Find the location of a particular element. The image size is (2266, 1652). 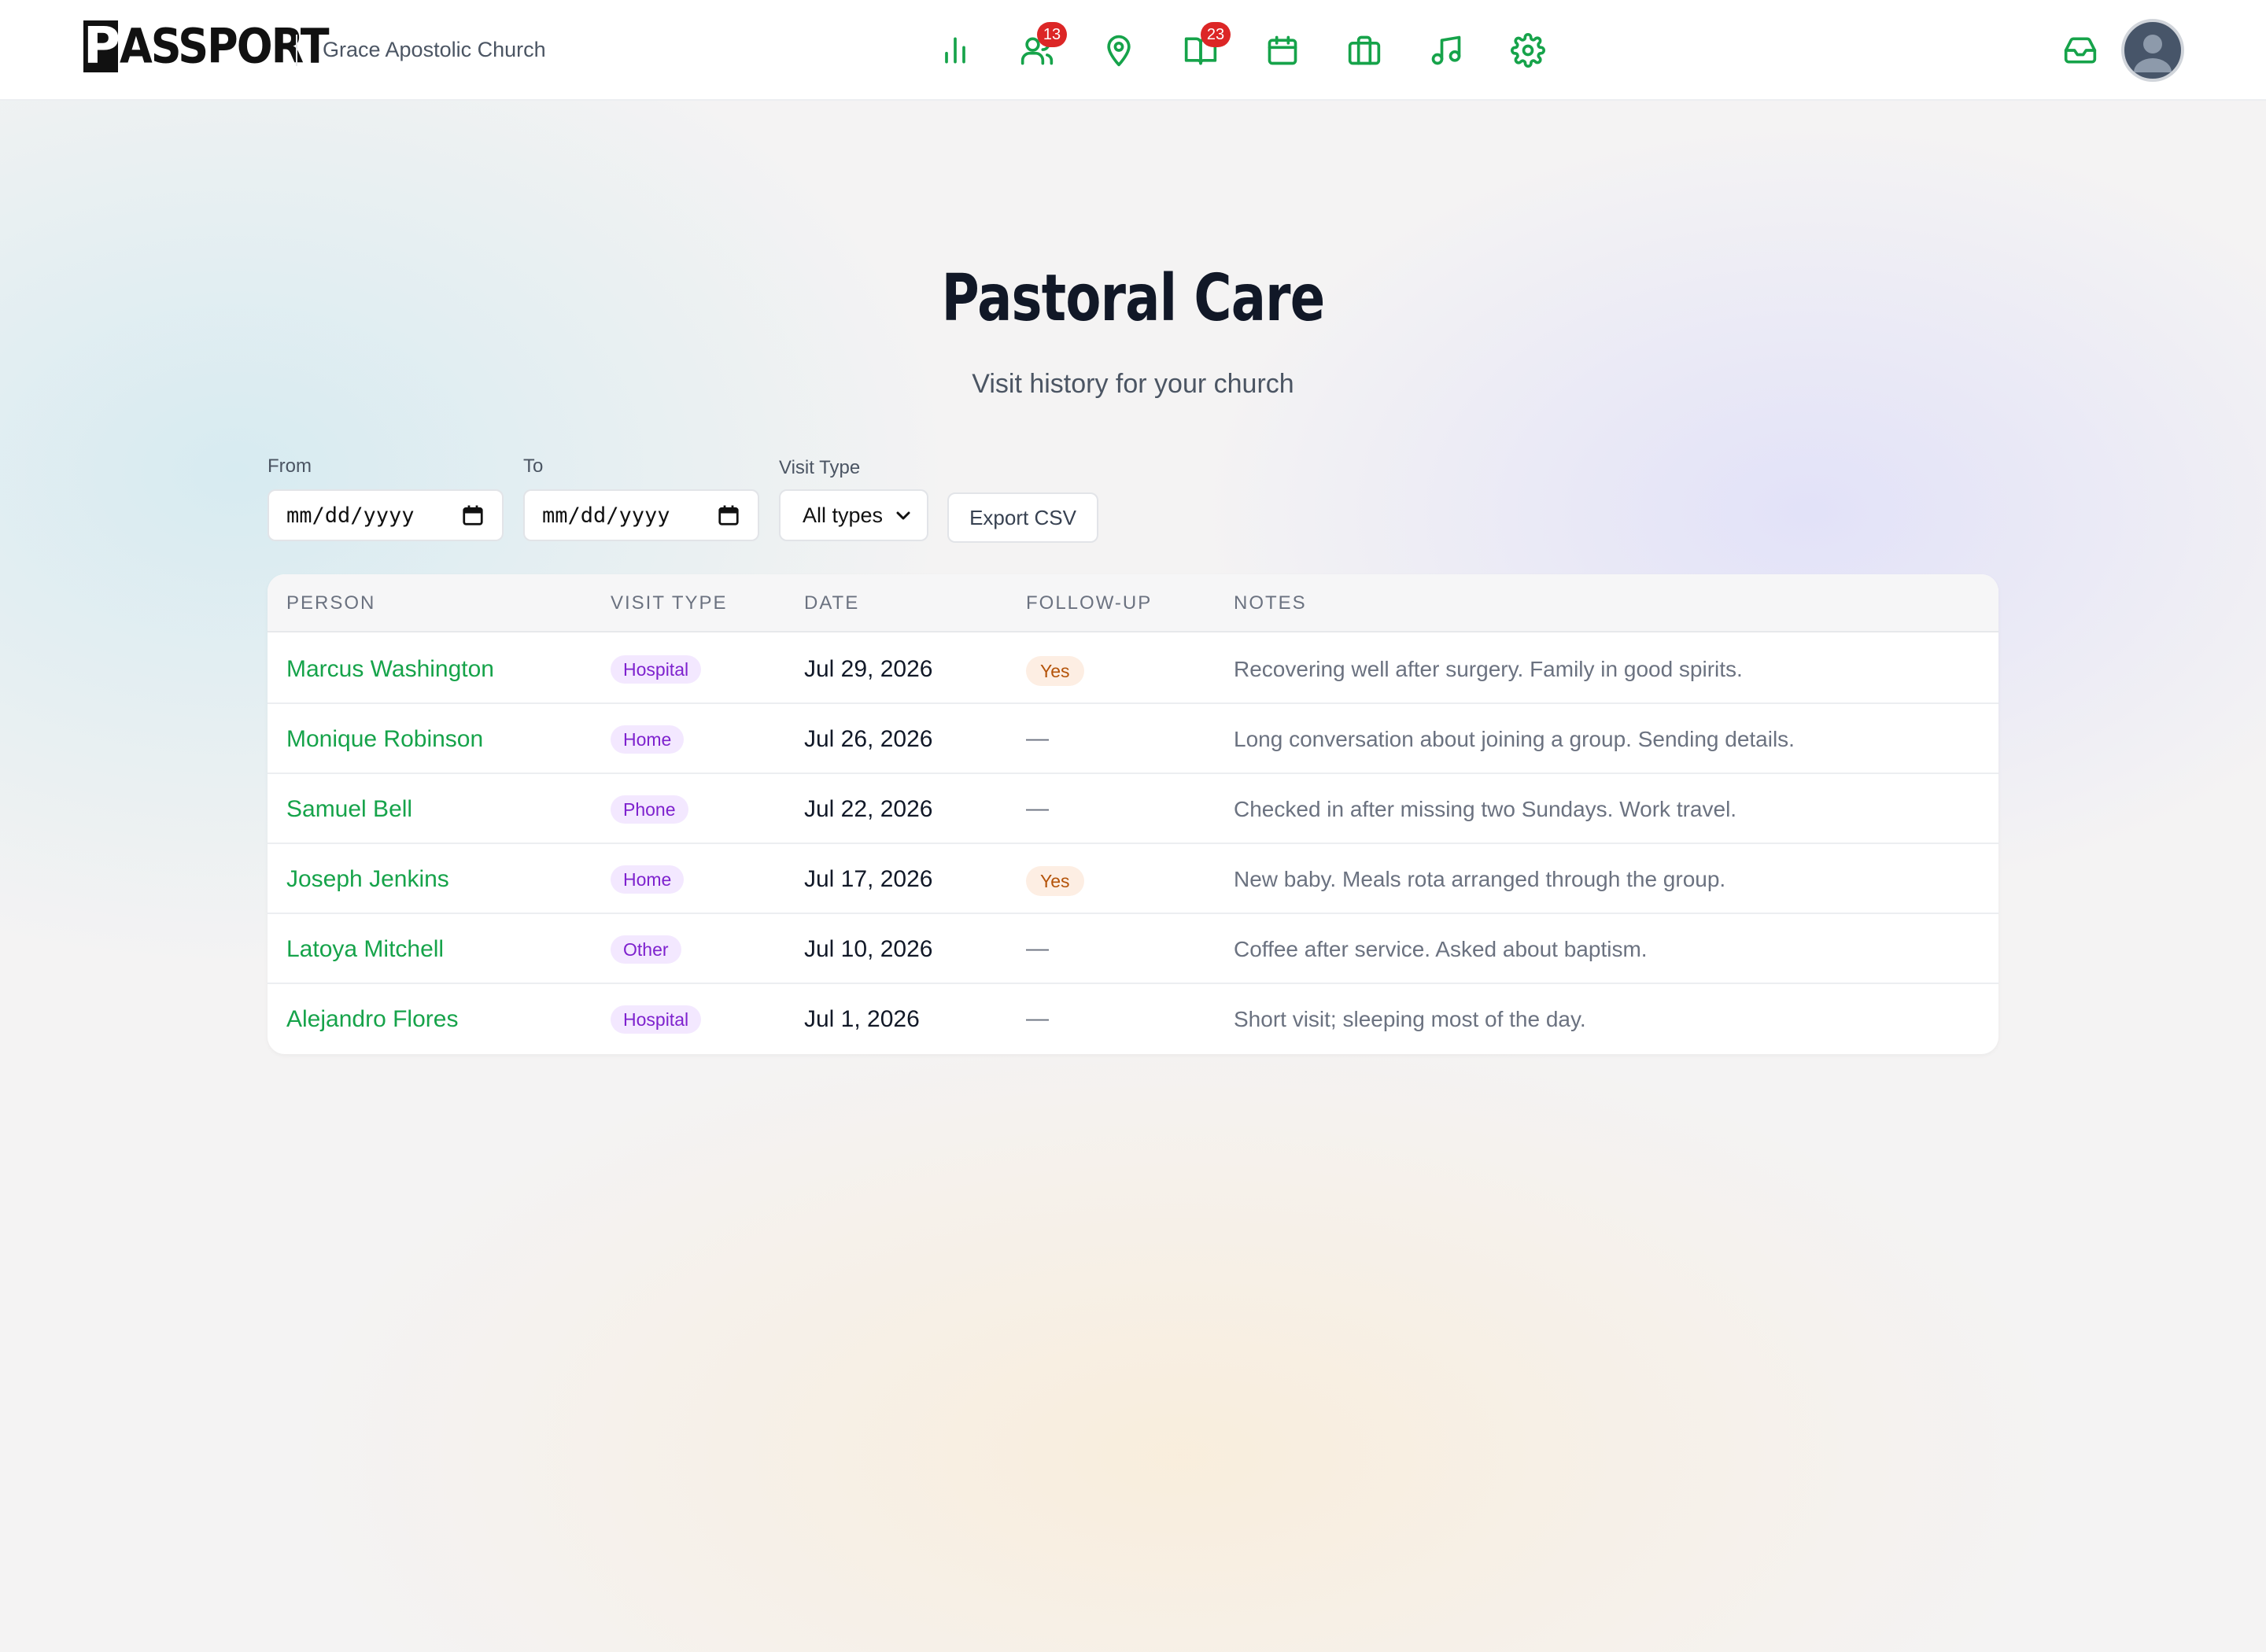

visit-date: Jul 10, 2026 is located at coordinates (868, 949).